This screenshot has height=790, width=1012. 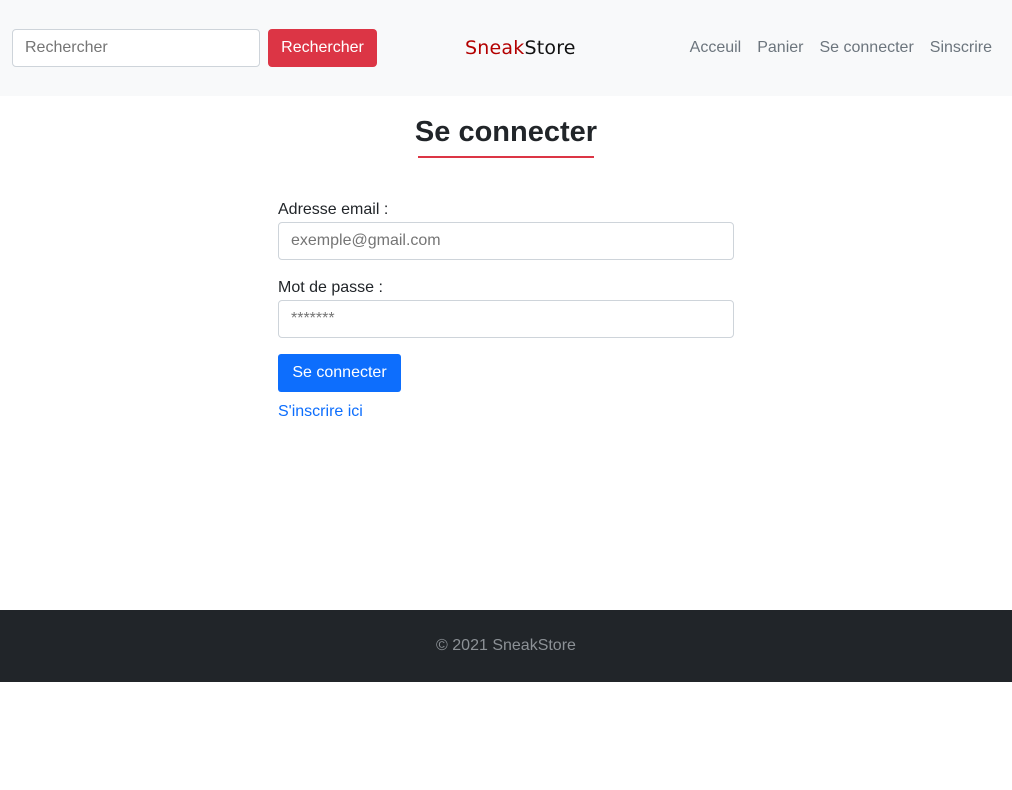 I want to click on footer-copyright: © 2021 SneakStore, so click(x=506, y=645).